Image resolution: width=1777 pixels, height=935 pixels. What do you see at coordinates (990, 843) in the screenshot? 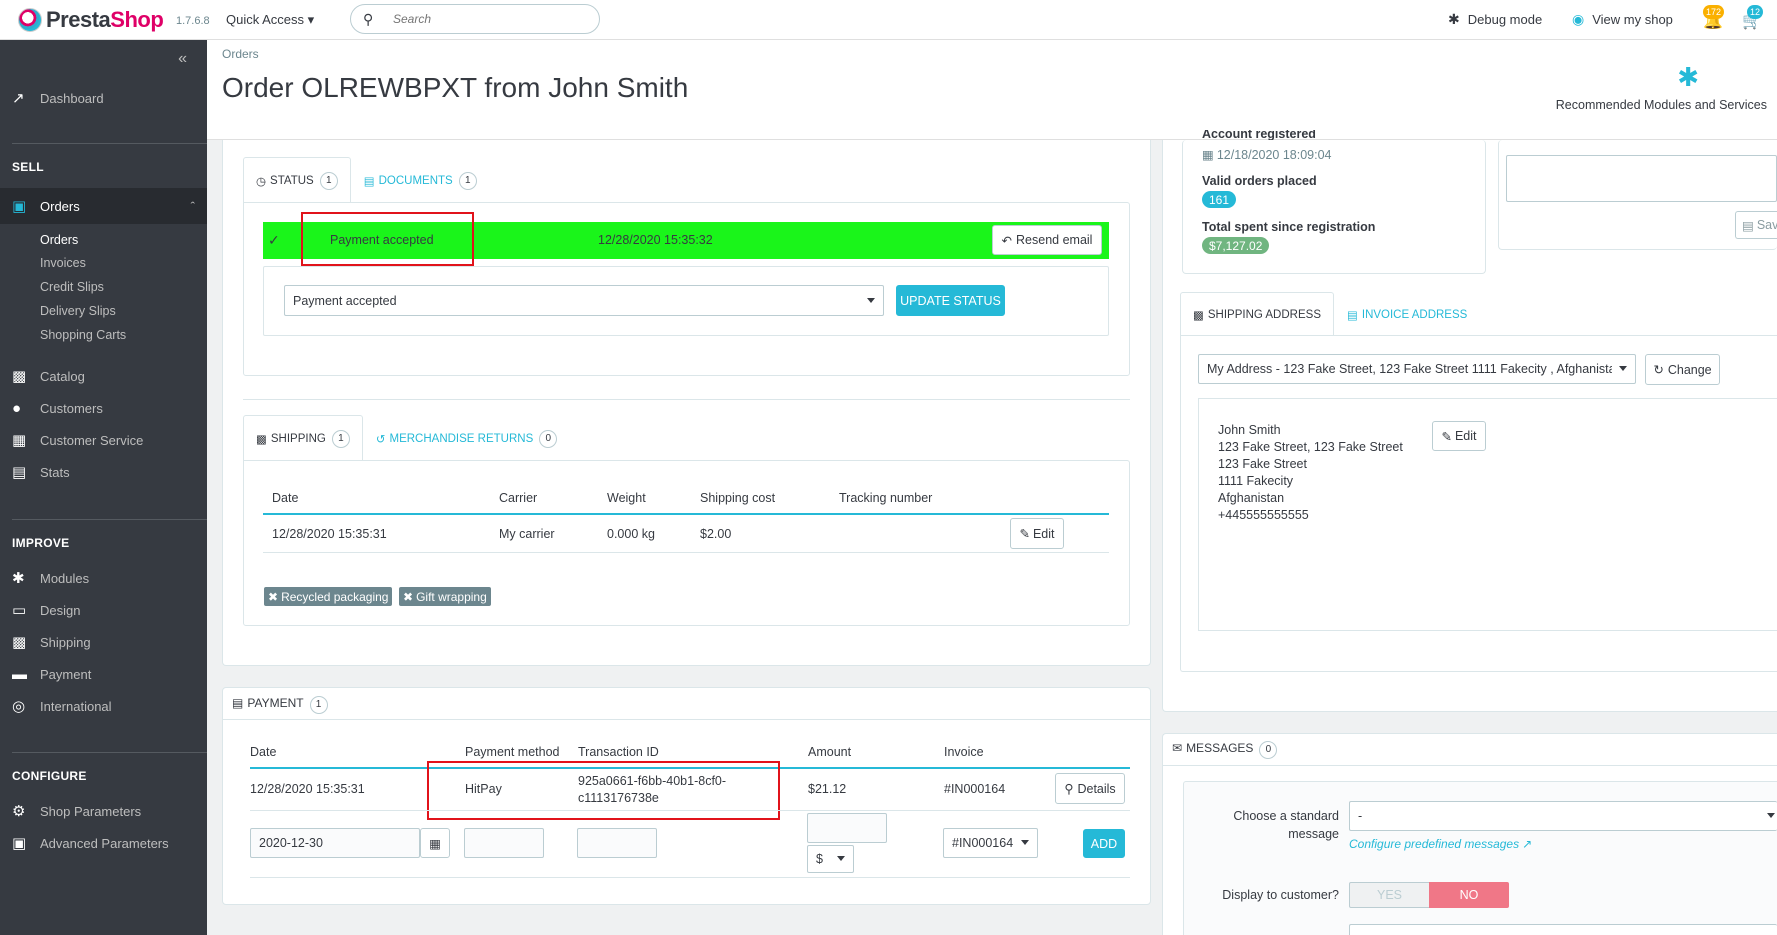
I see `invoice-select: #IN000164` at bounding box center [990, 843].